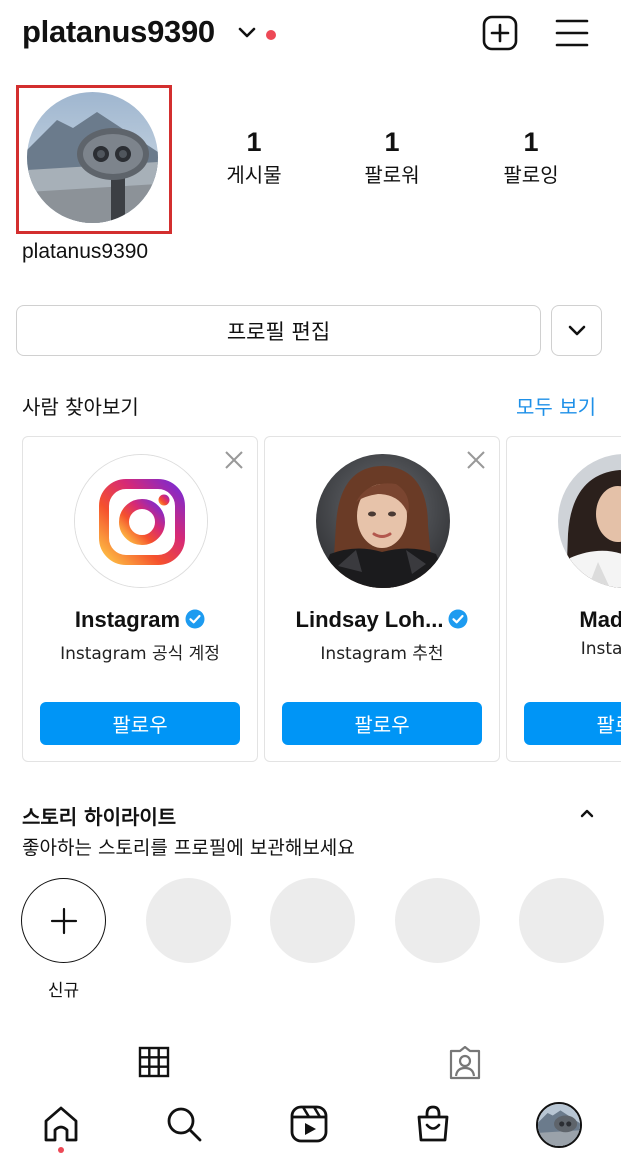 The height and width of the screenshot is (1161, 621). I want to click on top-bar: platanus9390, so click(310, 35).